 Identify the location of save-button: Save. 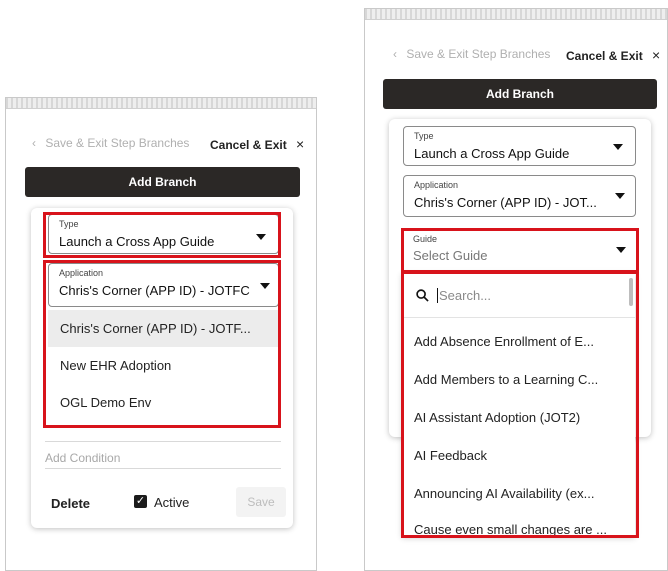
(261, 502).